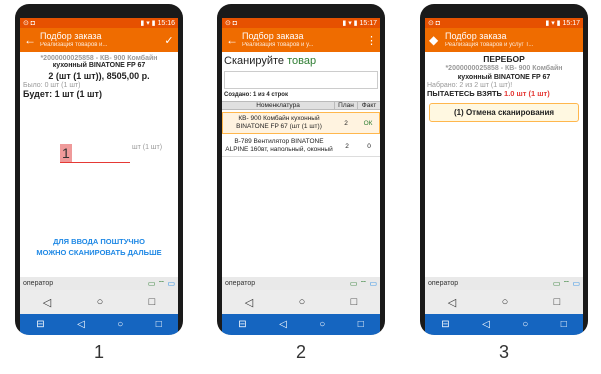  I want to click on collected-line: Набрано: 2 из 2 шт (1 шт)!, so click(470, 85).